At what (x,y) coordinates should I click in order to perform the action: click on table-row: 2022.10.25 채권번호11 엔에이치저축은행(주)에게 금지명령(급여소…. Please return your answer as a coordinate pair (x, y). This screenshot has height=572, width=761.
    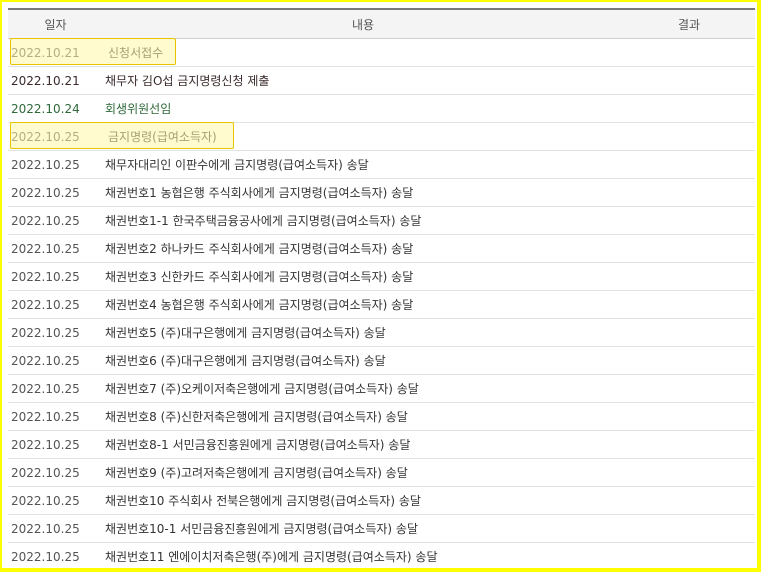
    Looking at the image, I should click on (381, 555).